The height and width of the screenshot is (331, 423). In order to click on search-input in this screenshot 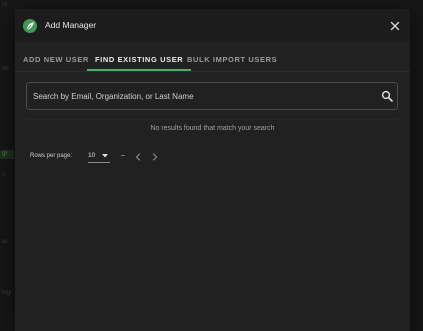, I will do `click(203, 96)`.